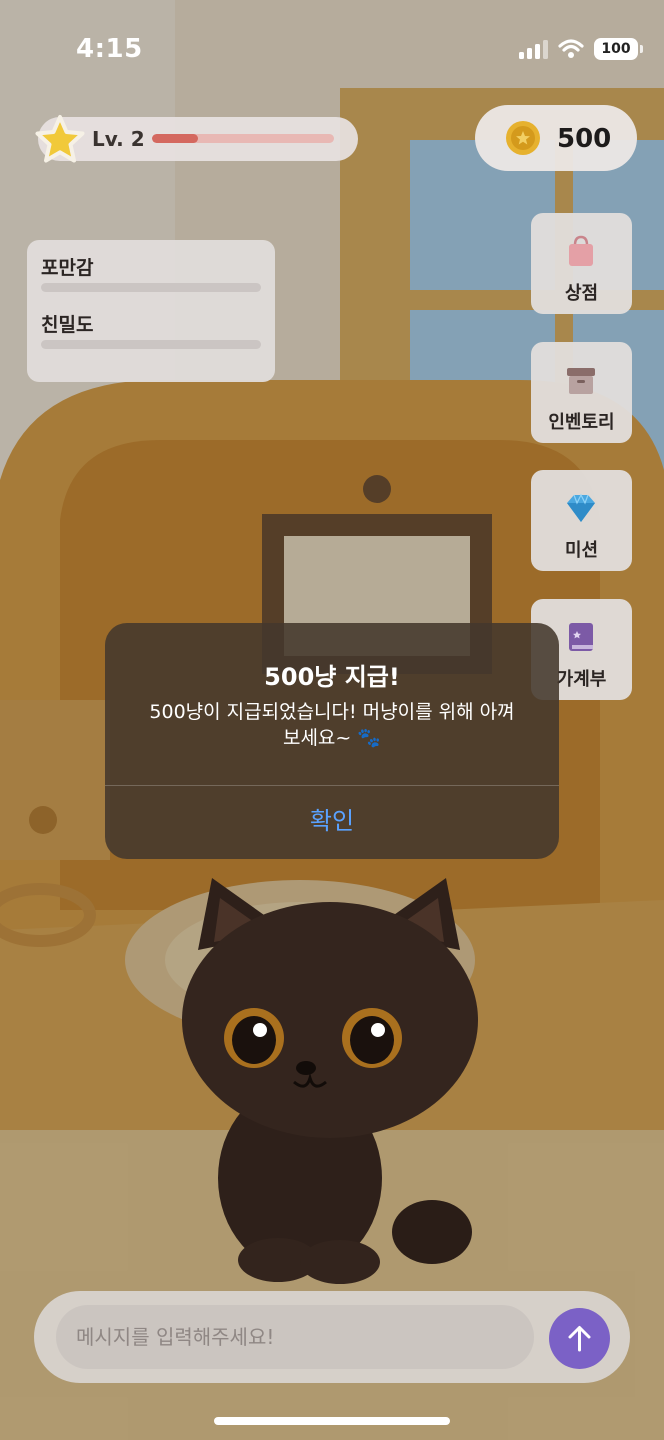 The width and height of the screenshot is (664, 1440). Describe the element at coordinates (581, 422) in the screenshot. I see `menu-label-inventory: 인벤토리` at that location.